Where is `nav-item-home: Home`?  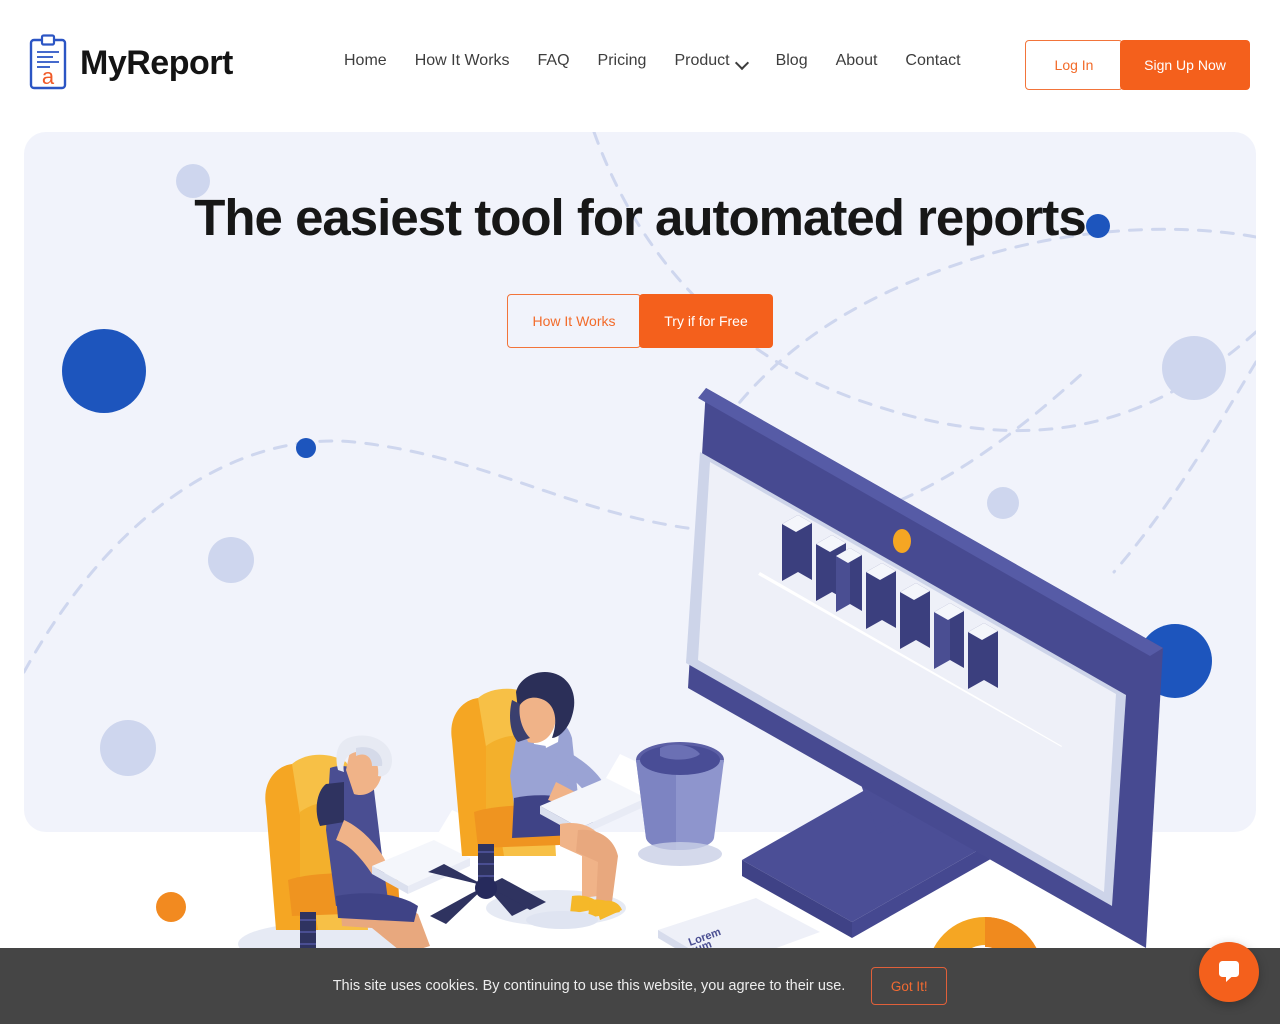 nav-item-home: Home is located at coordinates (365, 61).